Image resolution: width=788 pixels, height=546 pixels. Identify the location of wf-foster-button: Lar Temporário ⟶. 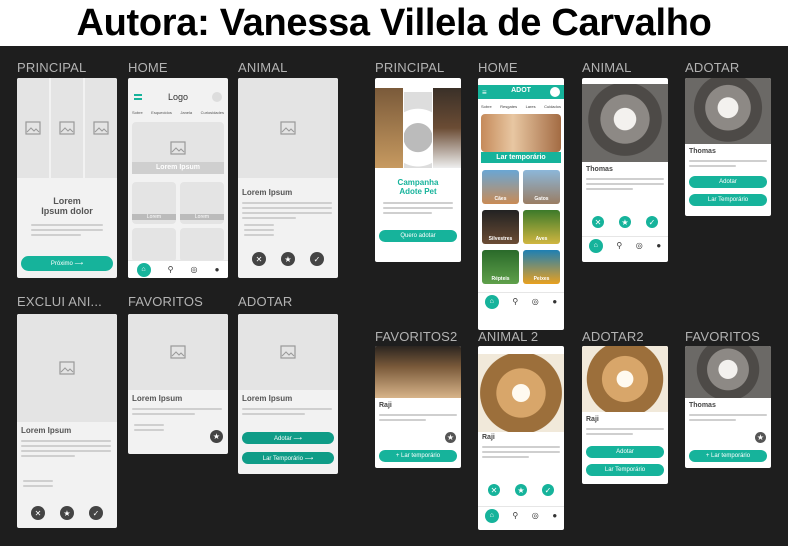
(288, 458).